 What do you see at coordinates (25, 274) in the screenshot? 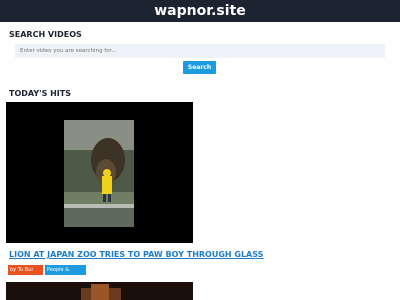
I see `author-tag: by Tu Bui Anh` at bounding box center [25, 274].